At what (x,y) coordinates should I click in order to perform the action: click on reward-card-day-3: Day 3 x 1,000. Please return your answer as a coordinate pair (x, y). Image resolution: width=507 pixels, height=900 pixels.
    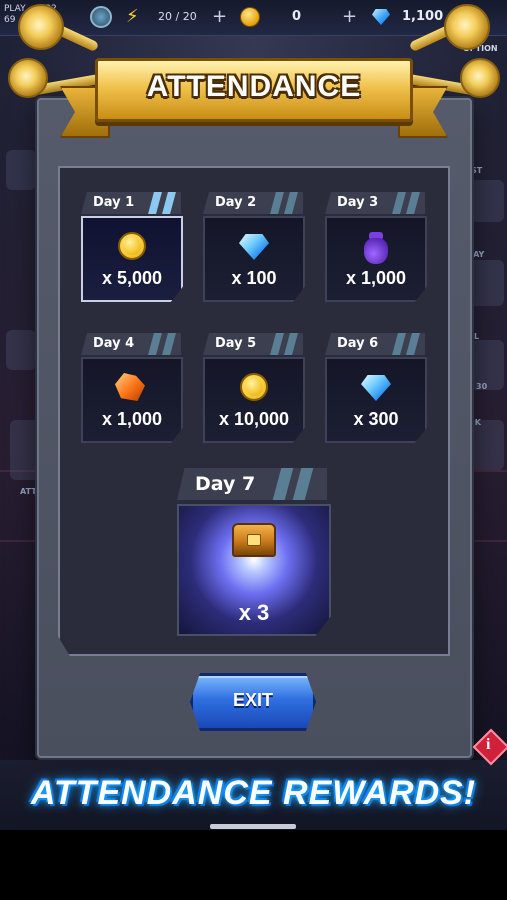
    Looking at the image, I should click on (376, 248).